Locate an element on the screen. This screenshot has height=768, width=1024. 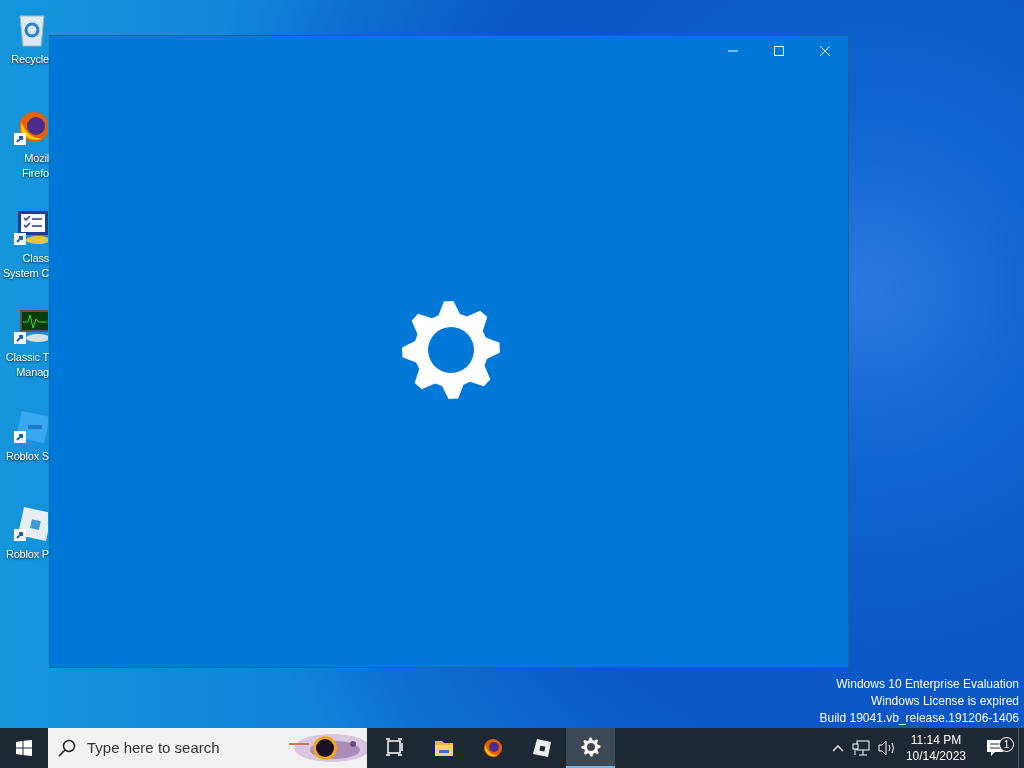
speaker-icon is located at coordinates (886, 748).